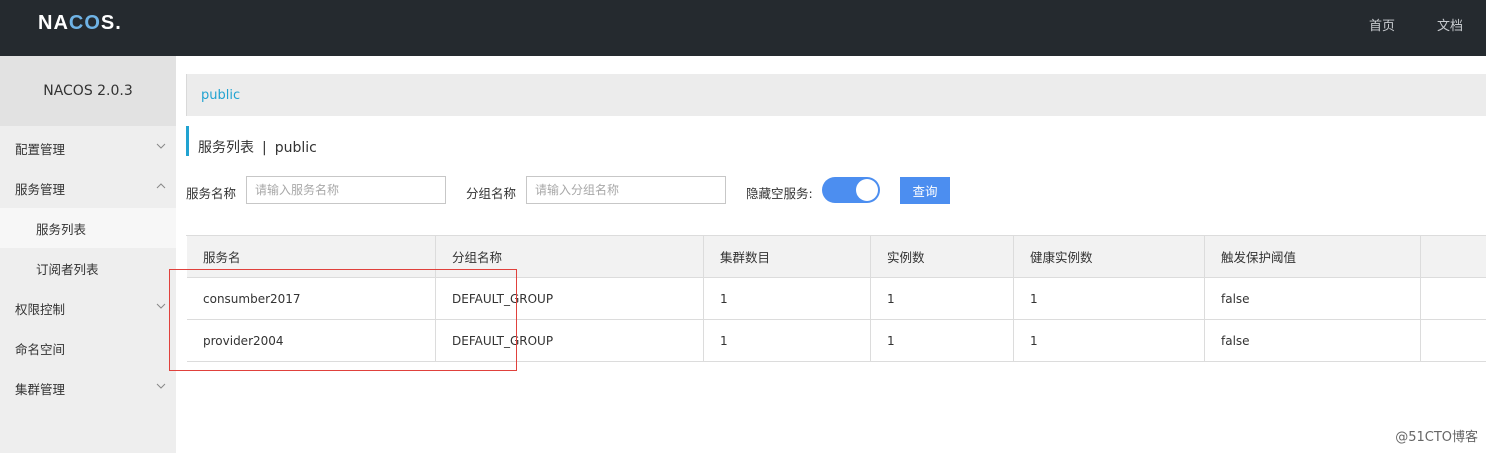  What do you see at coordinates (1450, 24) in the screenshot?
I see `nav-docs-link: 文档` at bounding box center [1450, 24].